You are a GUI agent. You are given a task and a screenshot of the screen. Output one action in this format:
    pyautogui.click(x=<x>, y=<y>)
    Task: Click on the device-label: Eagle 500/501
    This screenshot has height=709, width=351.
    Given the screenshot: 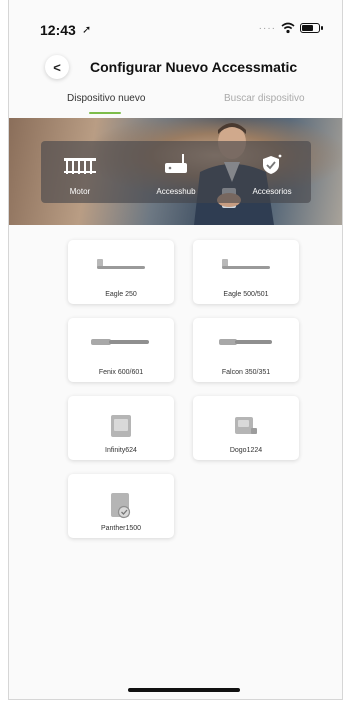 What is the action you would take?
    pyautogui.click(x=246, y=294)
    